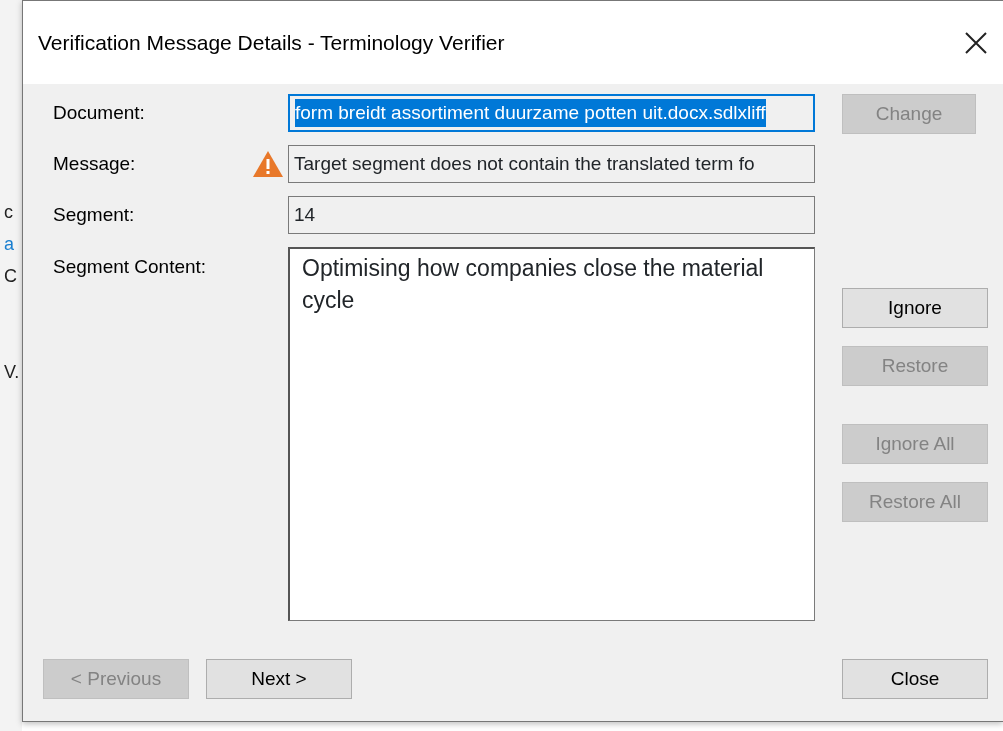  Describe the element at coordinates (551, 164) in the screenshot. I see `text-field: Target segment does not contain the translated term fo` at that location.